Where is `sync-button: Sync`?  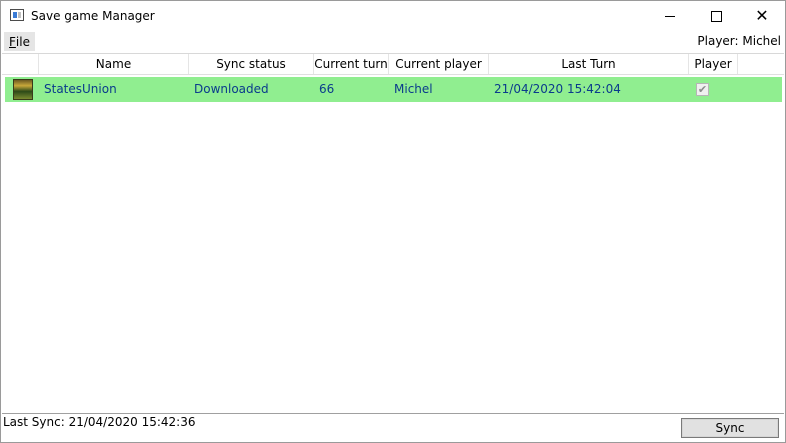 sync-button: Sync is located at coordinates (730, 428).